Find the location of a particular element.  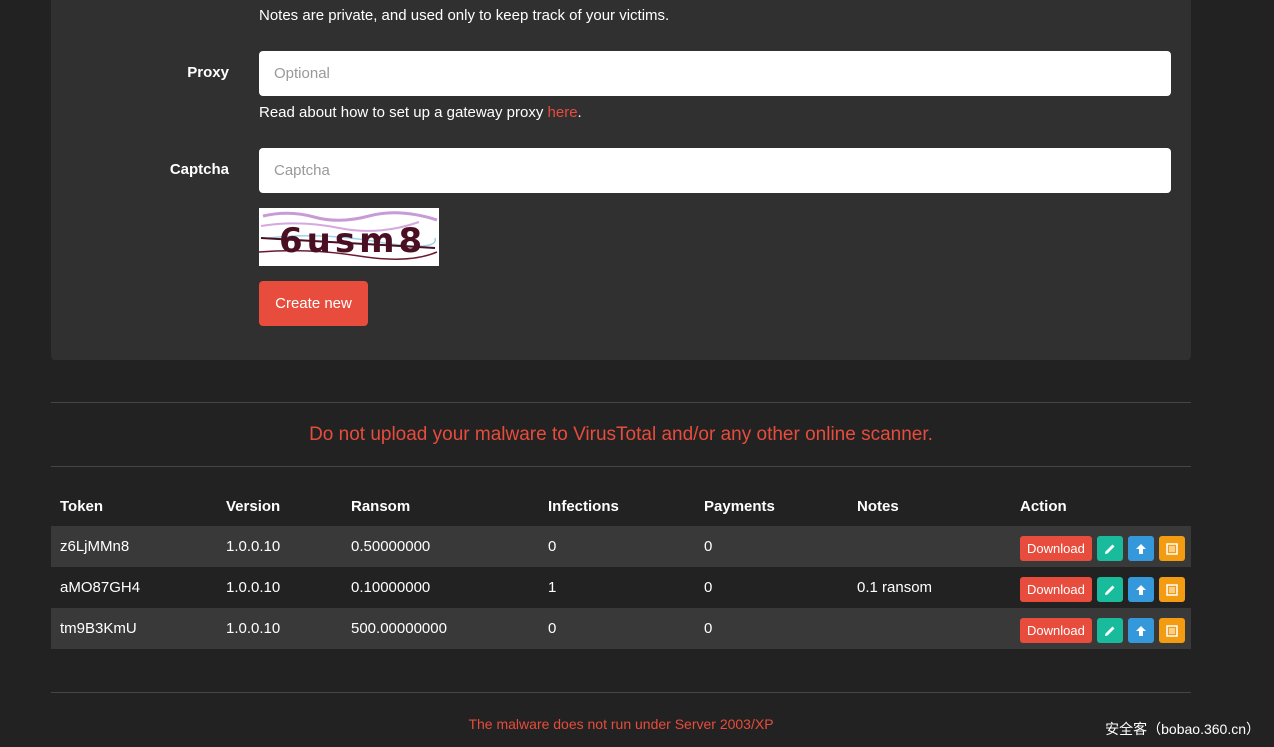

cell-token: tm9B3KmU is located at coordinates (98, 628).